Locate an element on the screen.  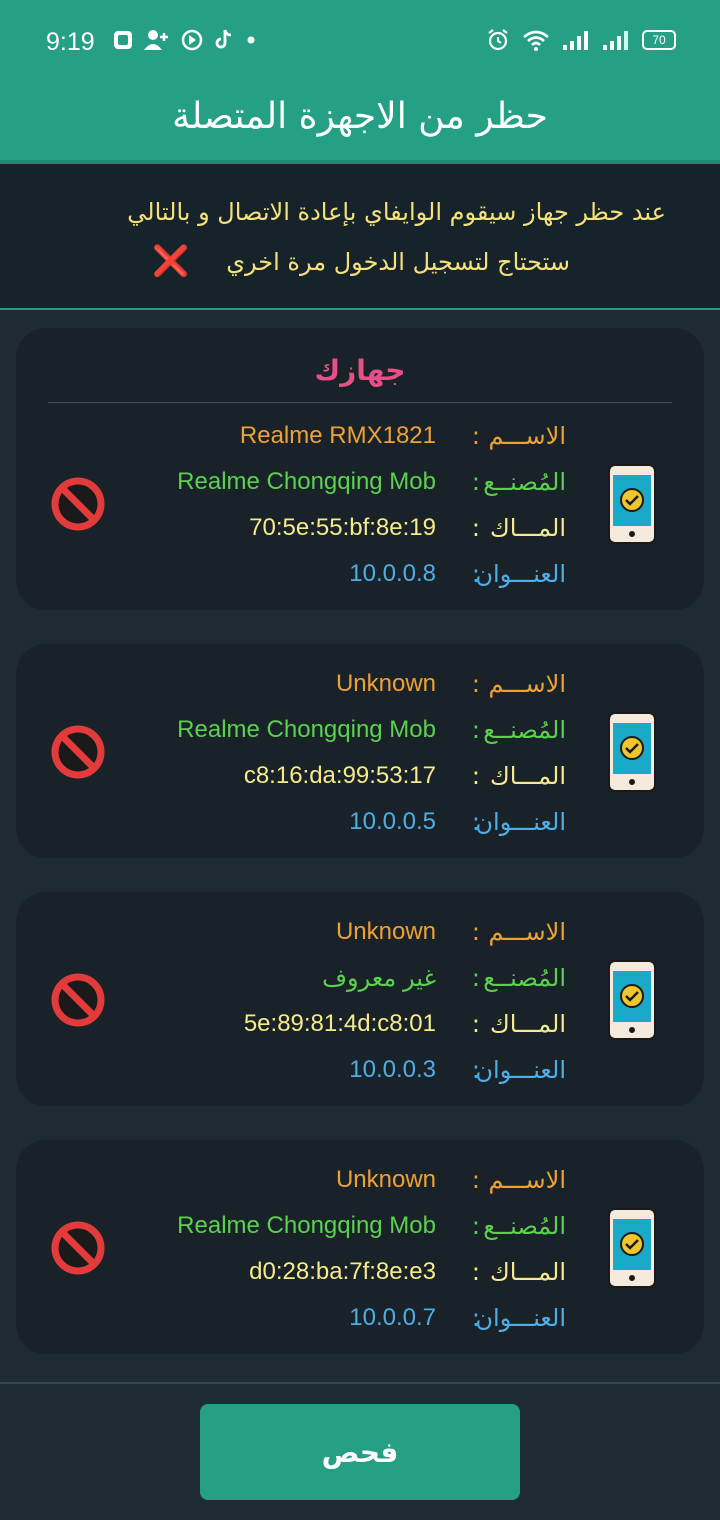
notice-line-2: ستحتاج لتسجيل الدخول مرة اخري is located at coordinates (398, 262).